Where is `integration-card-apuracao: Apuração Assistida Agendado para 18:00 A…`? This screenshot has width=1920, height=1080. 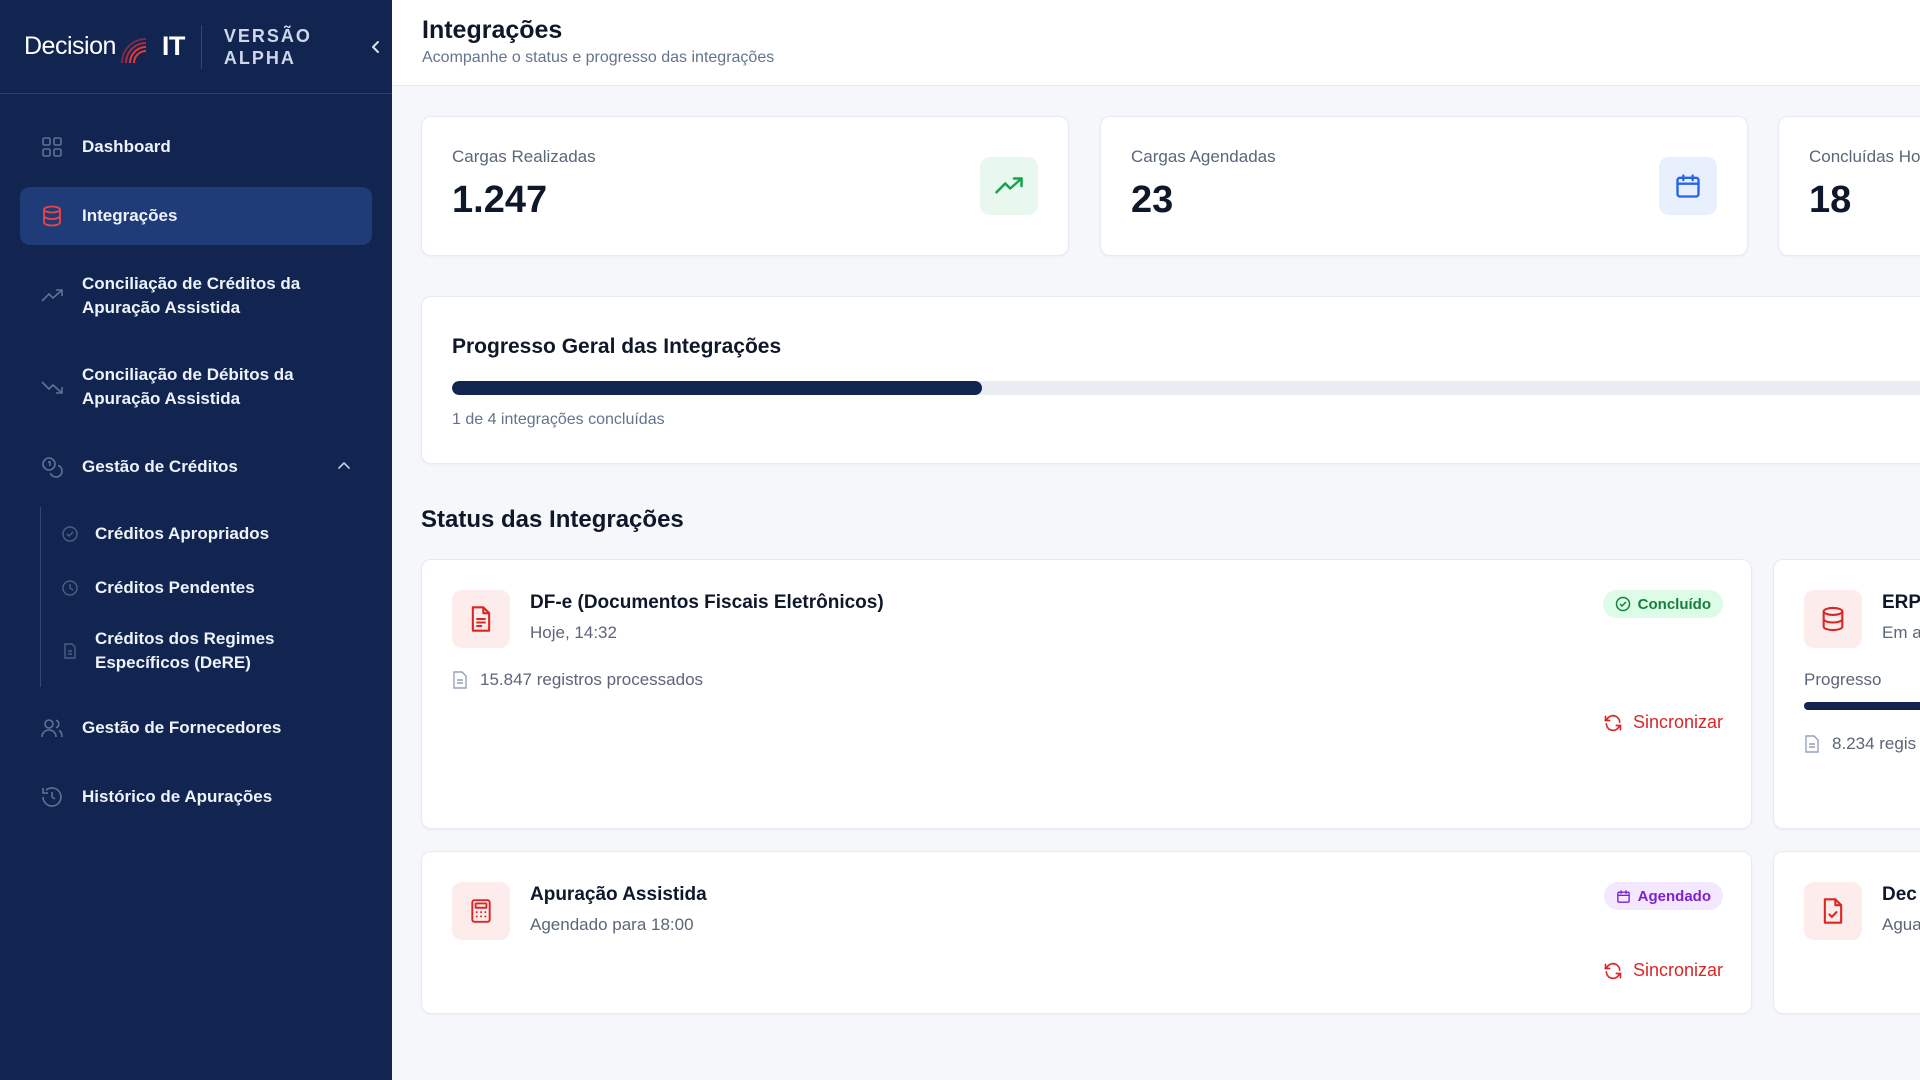 integration-card-apuracao: Apuração Assistida Agendado para 18:00 A… is located at coordinates (1086, 932).